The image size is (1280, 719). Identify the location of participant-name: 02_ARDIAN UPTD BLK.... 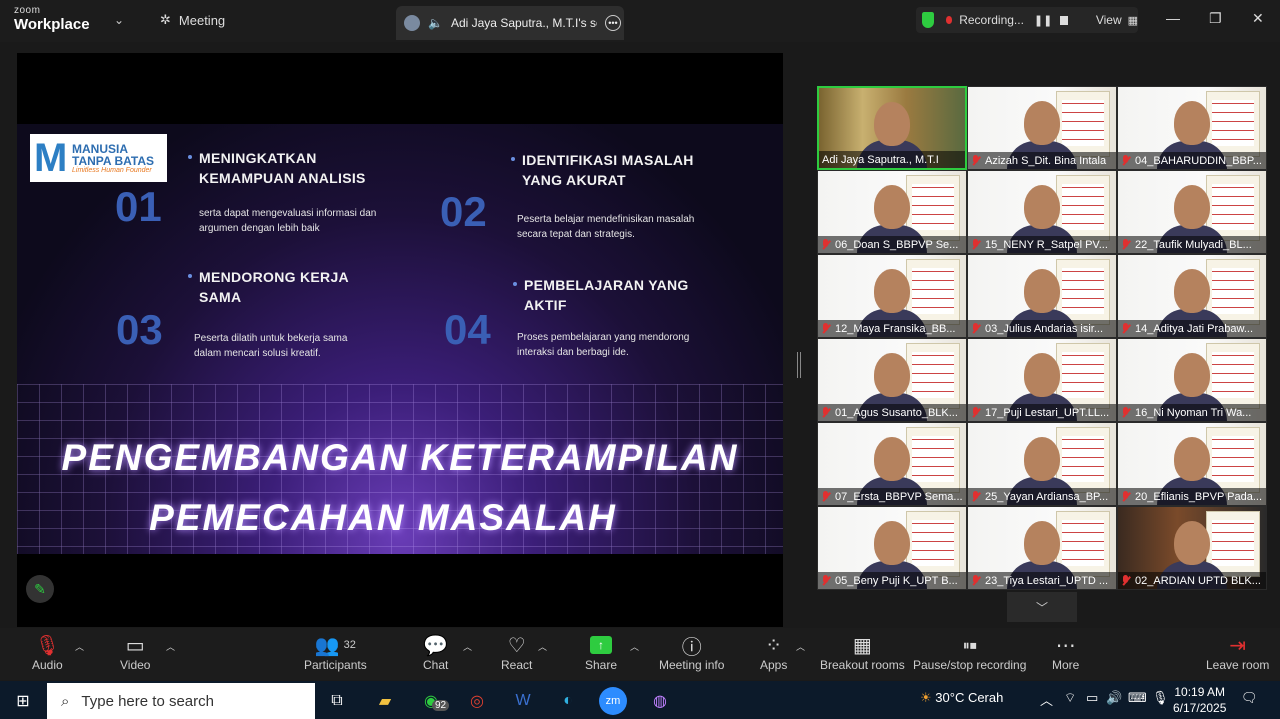
(1192, 580).